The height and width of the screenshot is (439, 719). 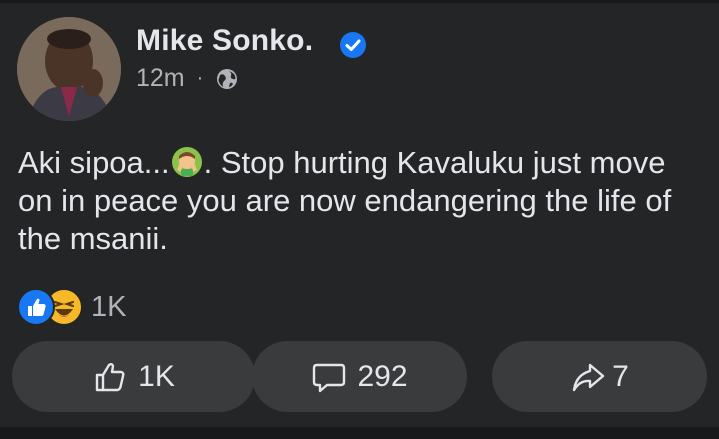 I want to click on like-count: 1K, so click(x=156, y=376).